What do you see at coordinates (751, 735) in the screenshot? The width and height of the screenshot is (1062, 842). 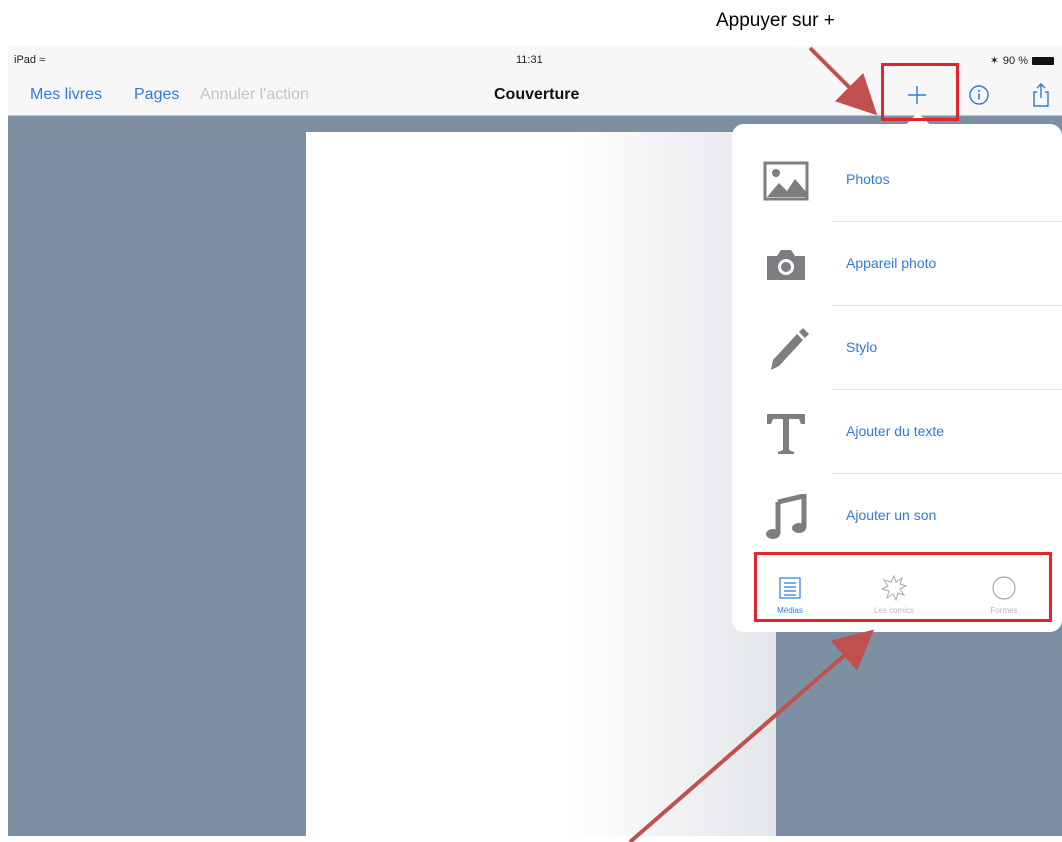 I see `arrow-to-tabs` at bounding box center [751, 735].